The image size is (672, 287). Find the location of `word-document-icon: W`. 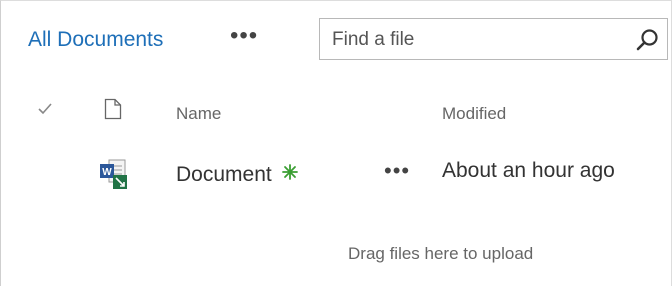

word-document-icon: W is located at coordinates (115, 175).